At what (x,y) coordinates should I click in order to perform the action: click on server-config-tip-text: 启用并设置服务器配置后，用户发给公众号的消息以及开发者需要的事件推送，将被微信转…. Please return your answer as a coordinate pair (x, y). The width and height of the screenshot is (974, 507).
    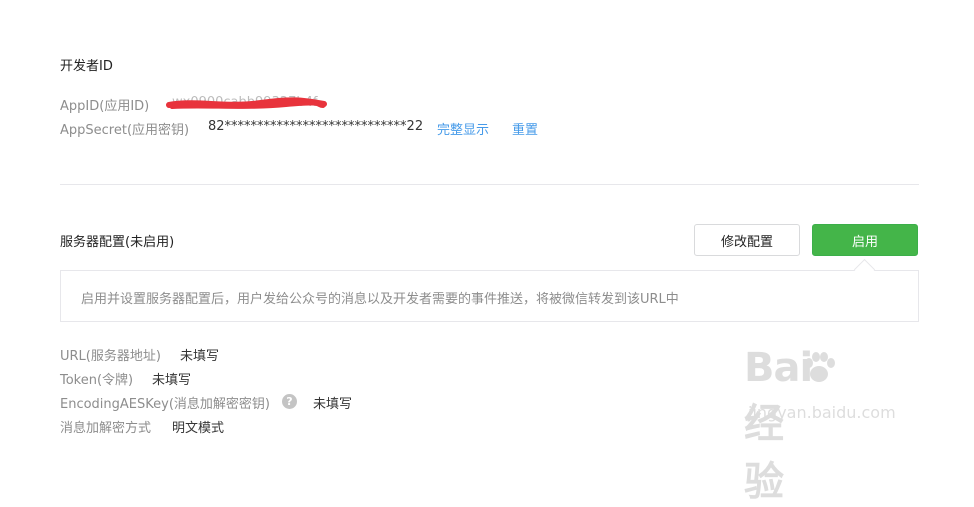
    Looking at the image, I should click on (380, 299).